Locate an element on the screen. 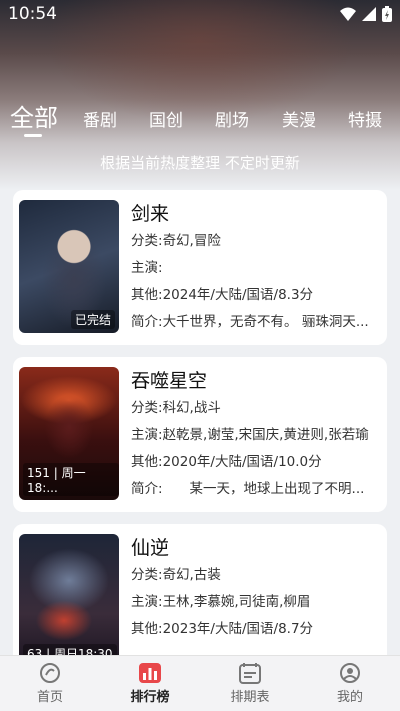 This screenshot has height=711, width=400. battery-icon is located at coordinates (387, 14).